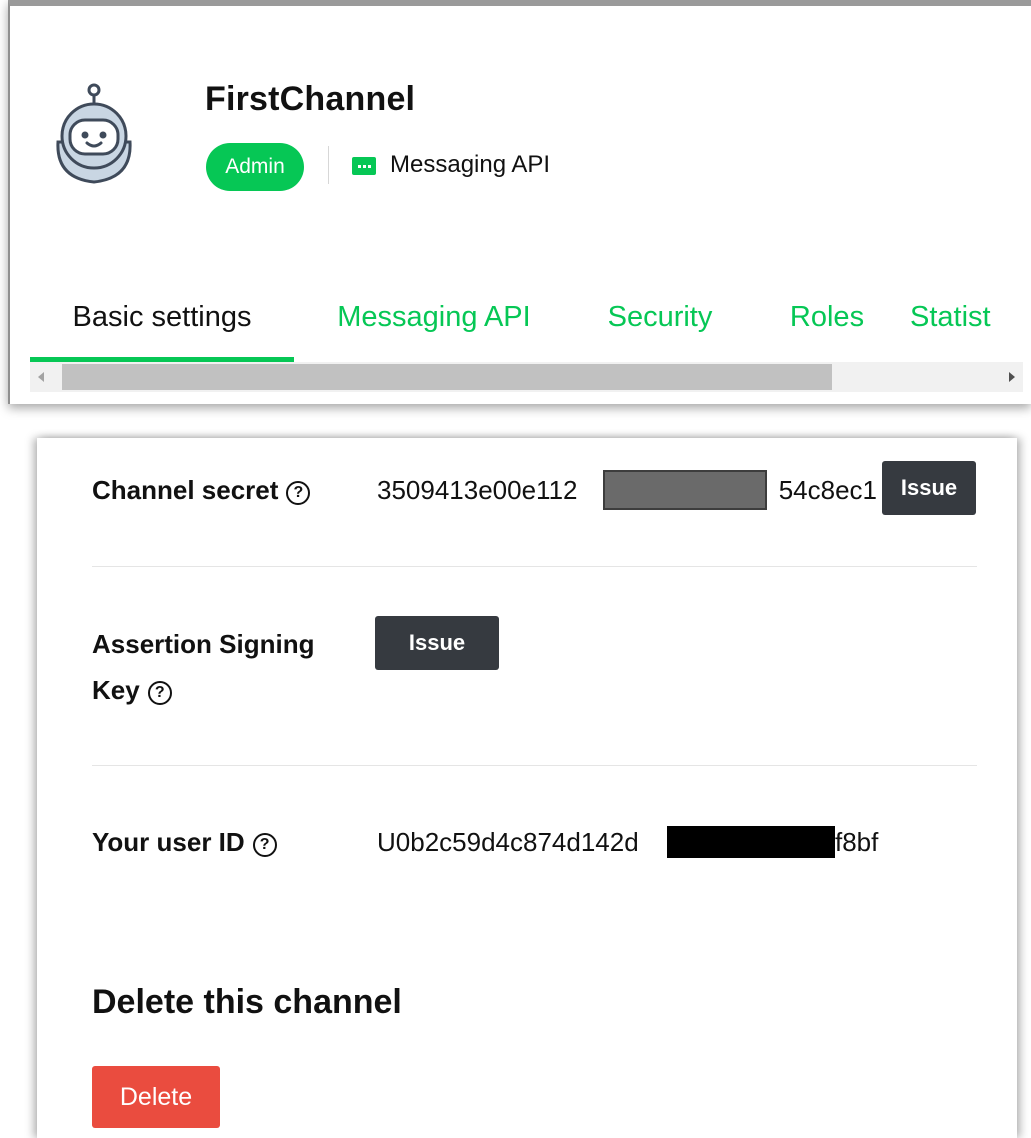  Describe the element at coordinates (447, 377) in the screenshot. I see `scrollbar-thumb` at that location.